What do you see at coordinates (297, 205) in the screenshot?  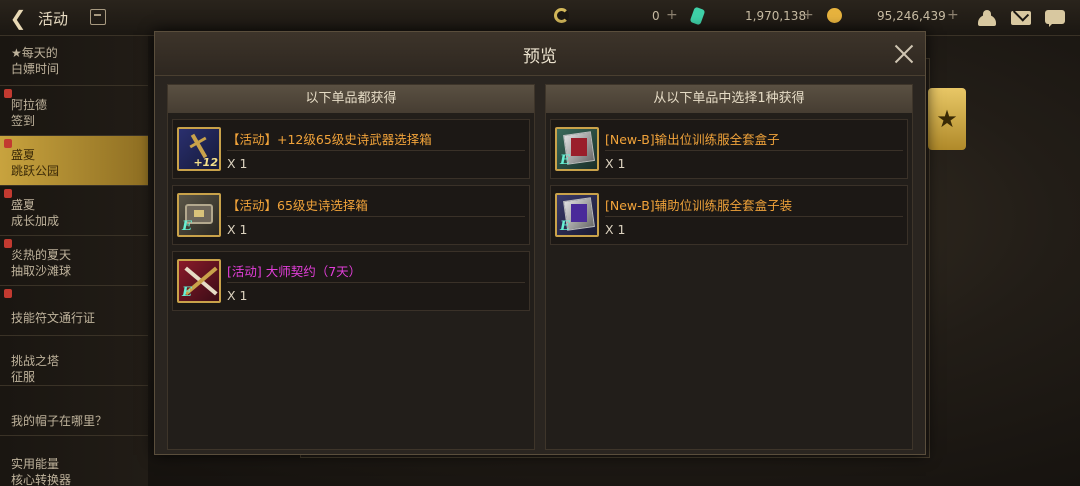 I see `item-name: 【活动】65级史诗选择箱` at bounding box center [297, 205].